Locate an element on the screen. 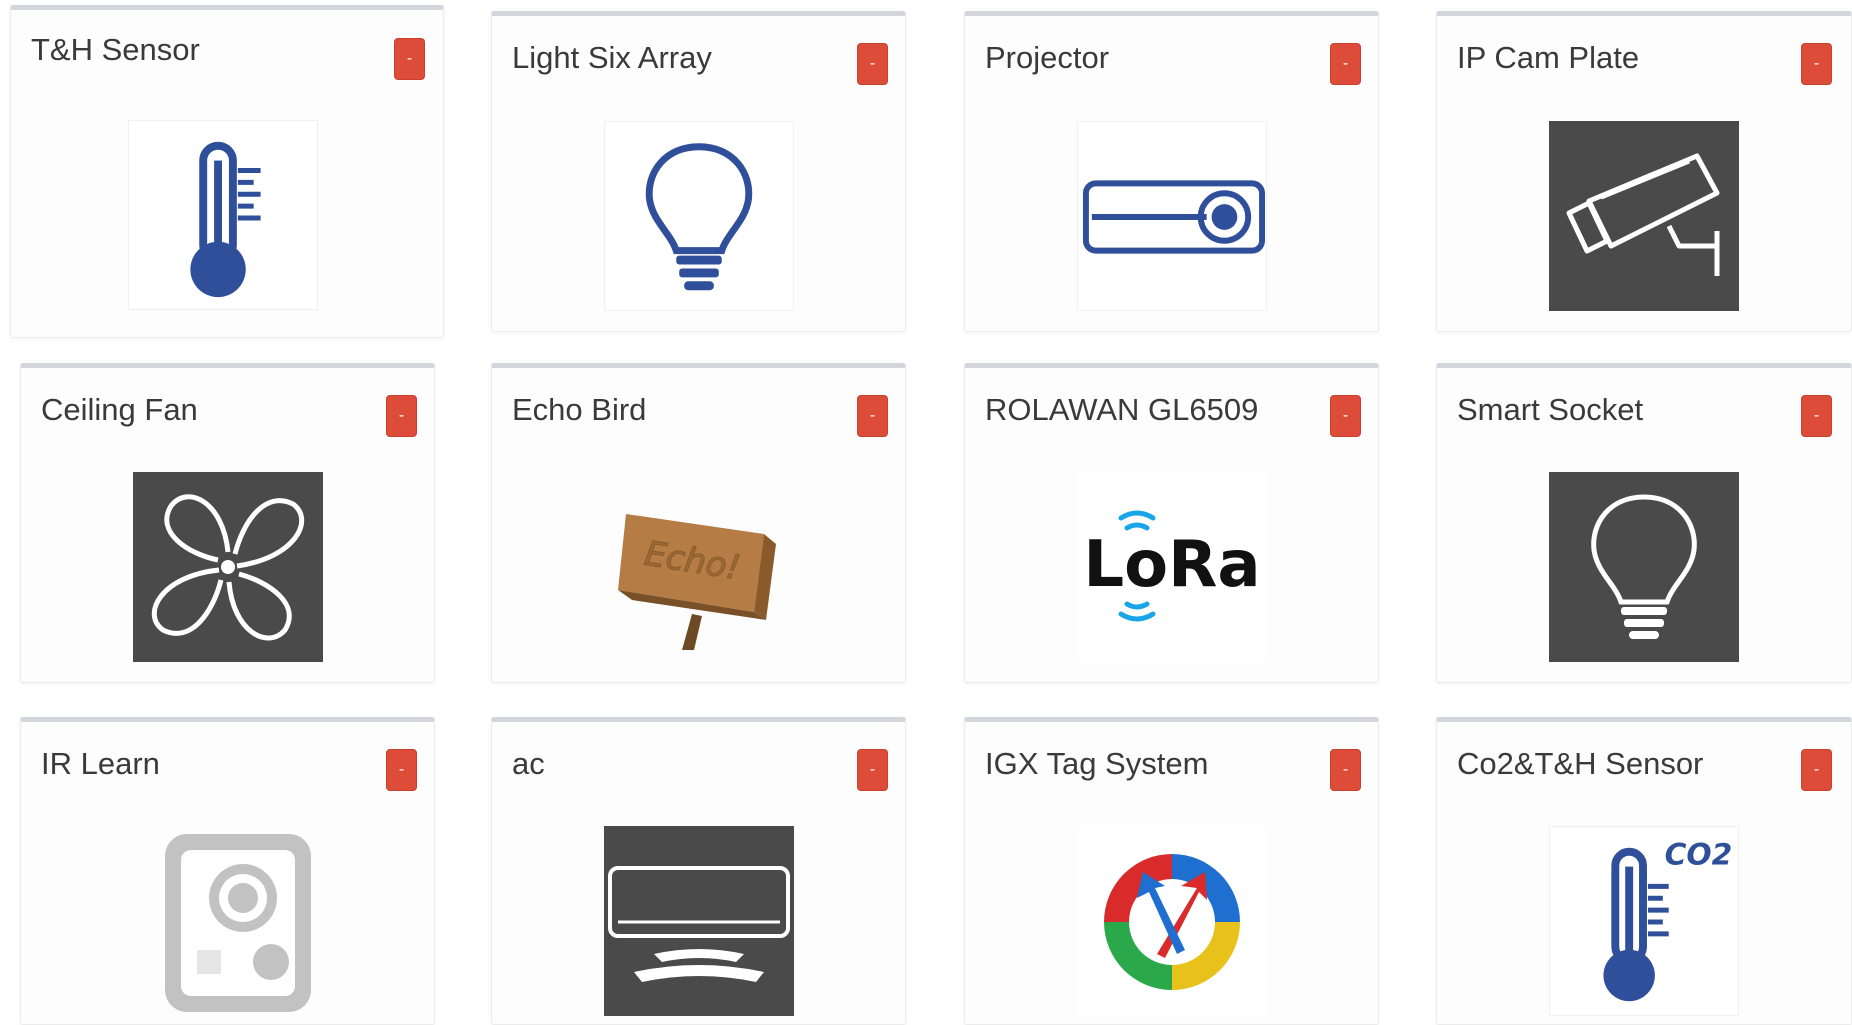  device-card-igx-tag-system: IGX Tag System - is located at coordinates (1171, 871).